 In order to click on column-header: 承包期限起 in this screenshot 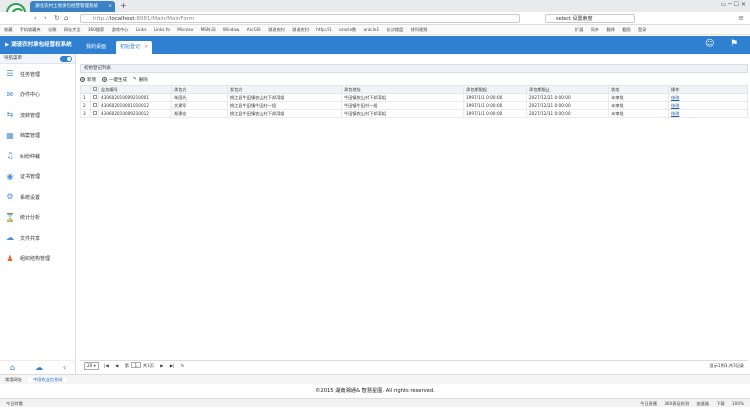, I will do `click(495, 89)`.